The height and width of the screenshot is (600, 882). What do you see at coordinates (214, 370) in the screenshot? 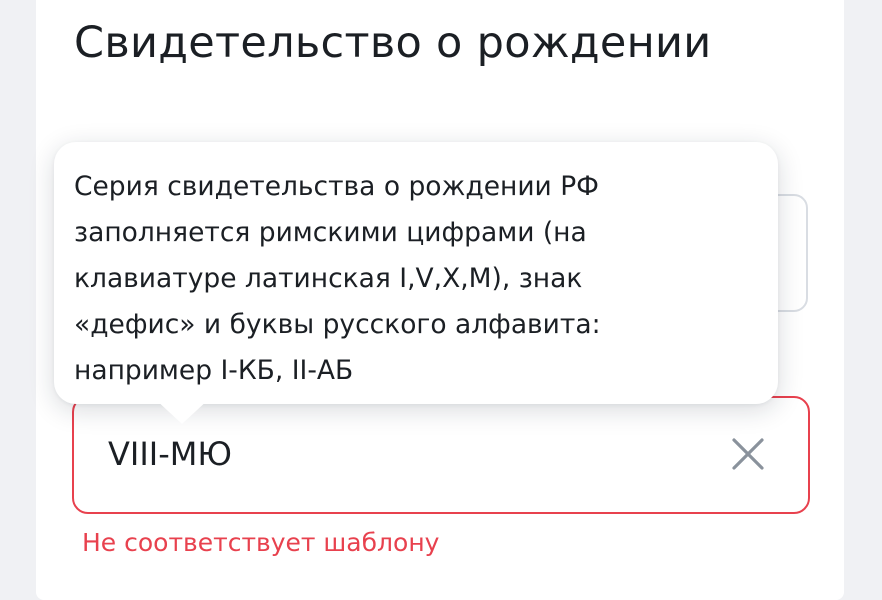
I see `tooltip-line: например I-КБ, II-АБ` at bounding box center [214, 370].